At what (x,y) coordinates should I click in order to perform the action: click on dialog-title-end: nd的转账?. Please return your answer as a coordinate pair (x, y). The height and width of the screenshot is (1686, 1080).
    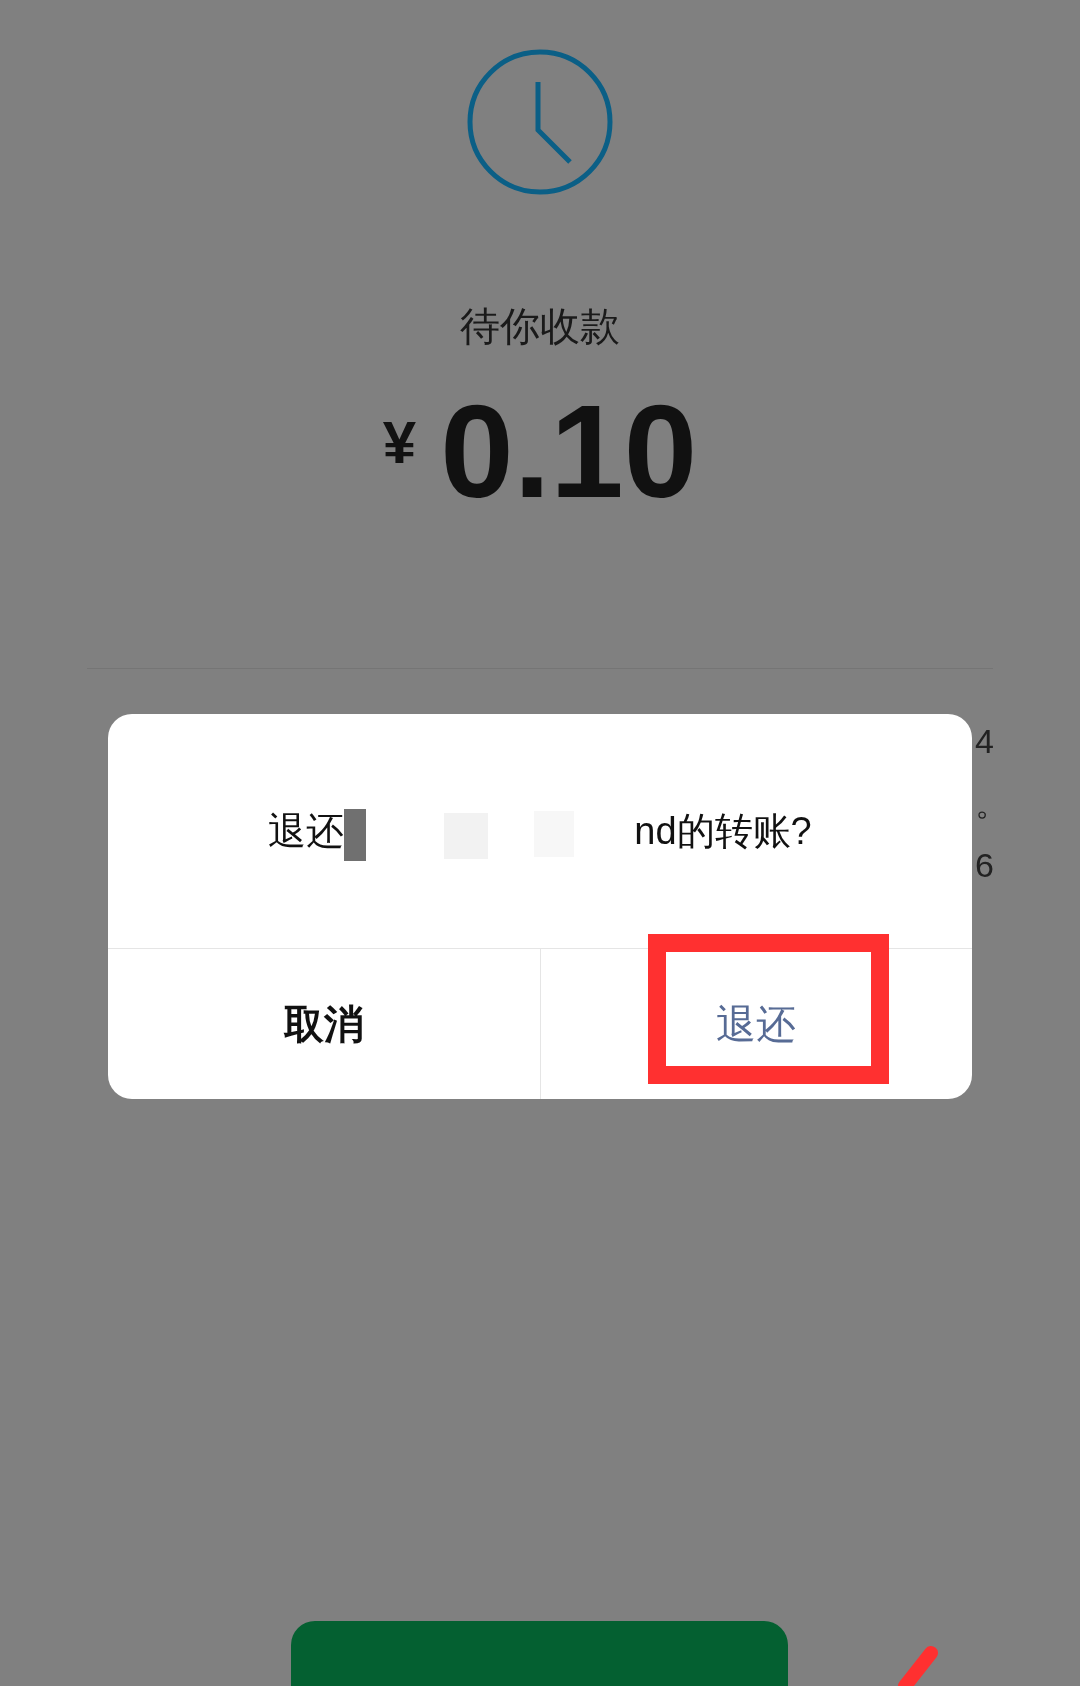
    Looking at the image, I should click on (723, 831).